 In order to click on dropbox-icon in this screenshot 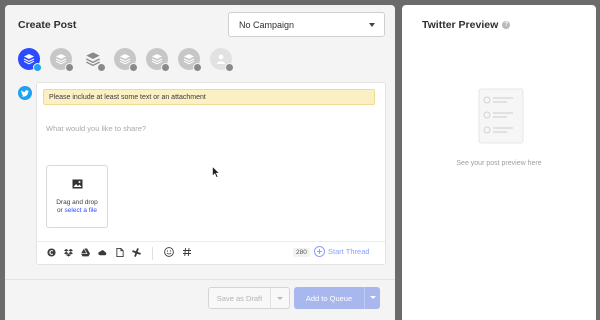, I will do `click(68, 252)`.